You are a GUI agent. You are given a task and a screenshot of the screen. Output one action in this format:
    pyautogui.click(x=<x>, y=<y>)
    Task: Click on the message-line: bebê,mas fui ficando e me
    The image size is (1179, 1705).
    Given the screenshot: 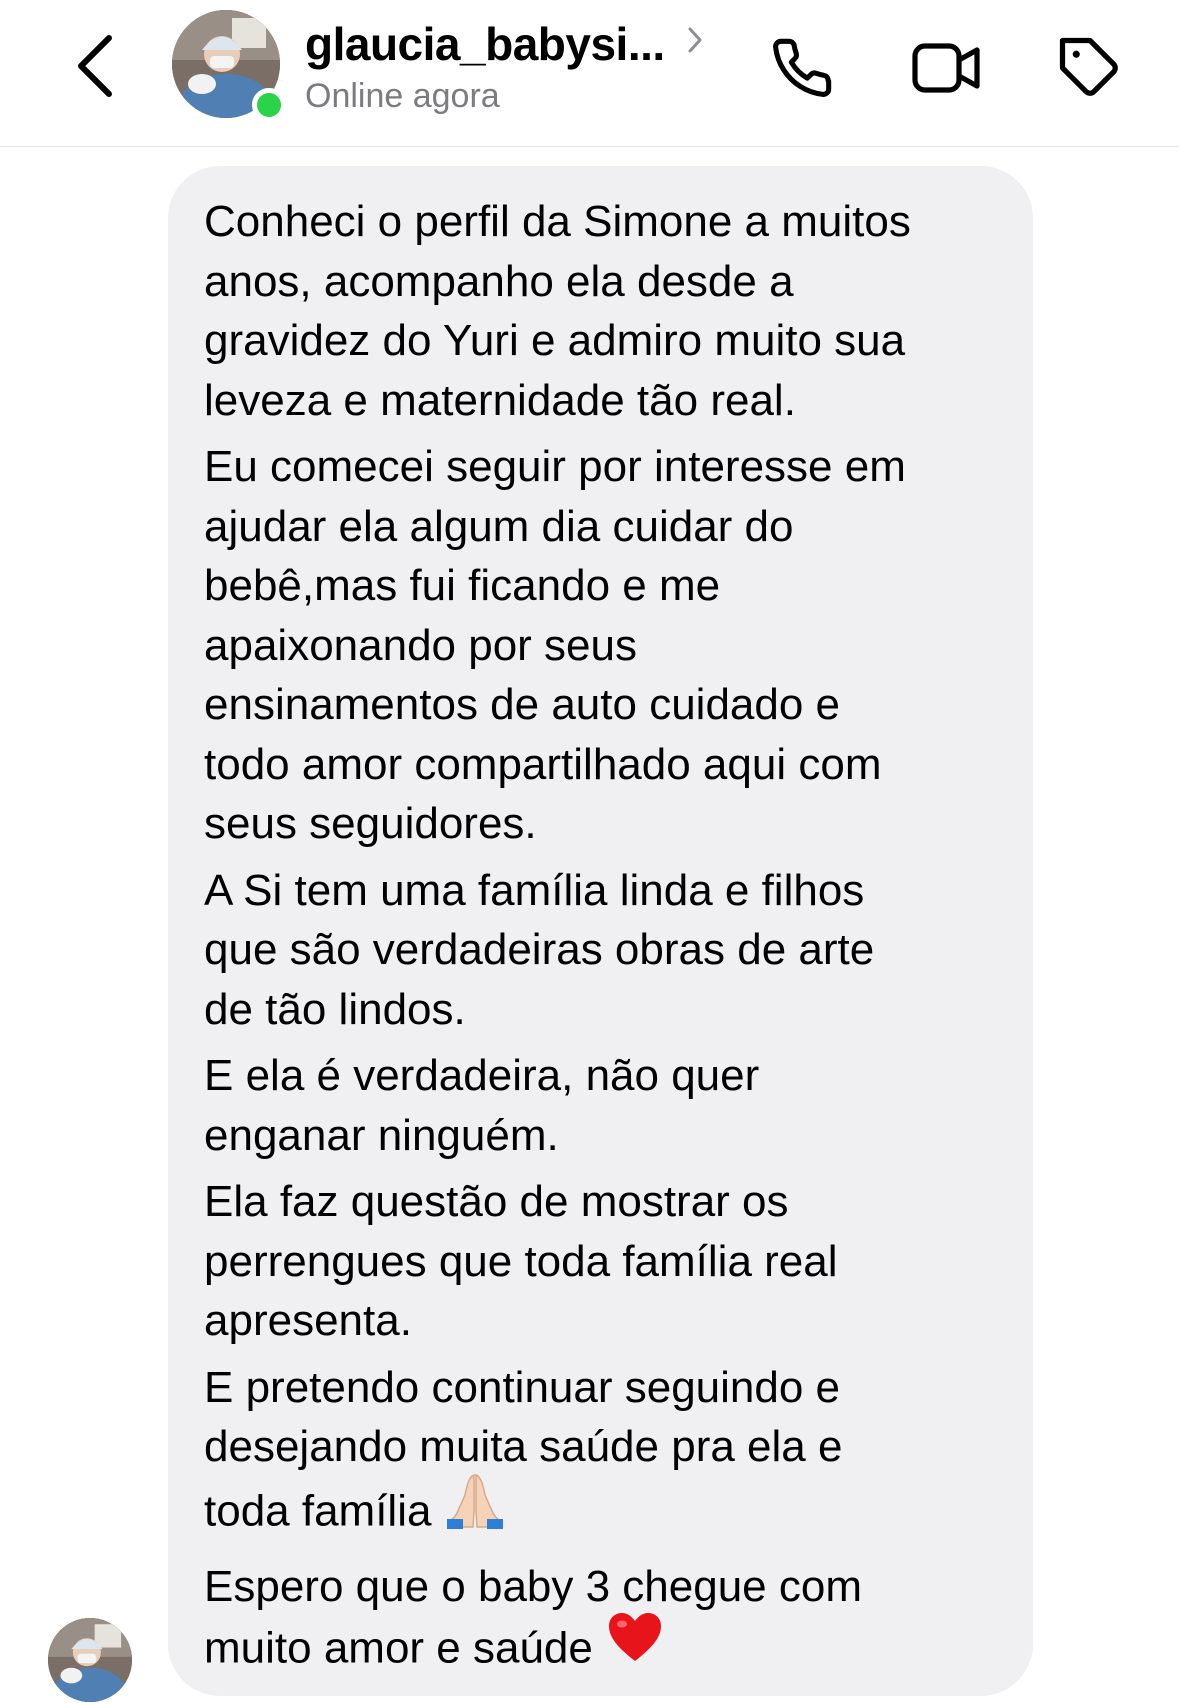 What is the action you would take?
    pyautogui.click(x=462, y=585)
    